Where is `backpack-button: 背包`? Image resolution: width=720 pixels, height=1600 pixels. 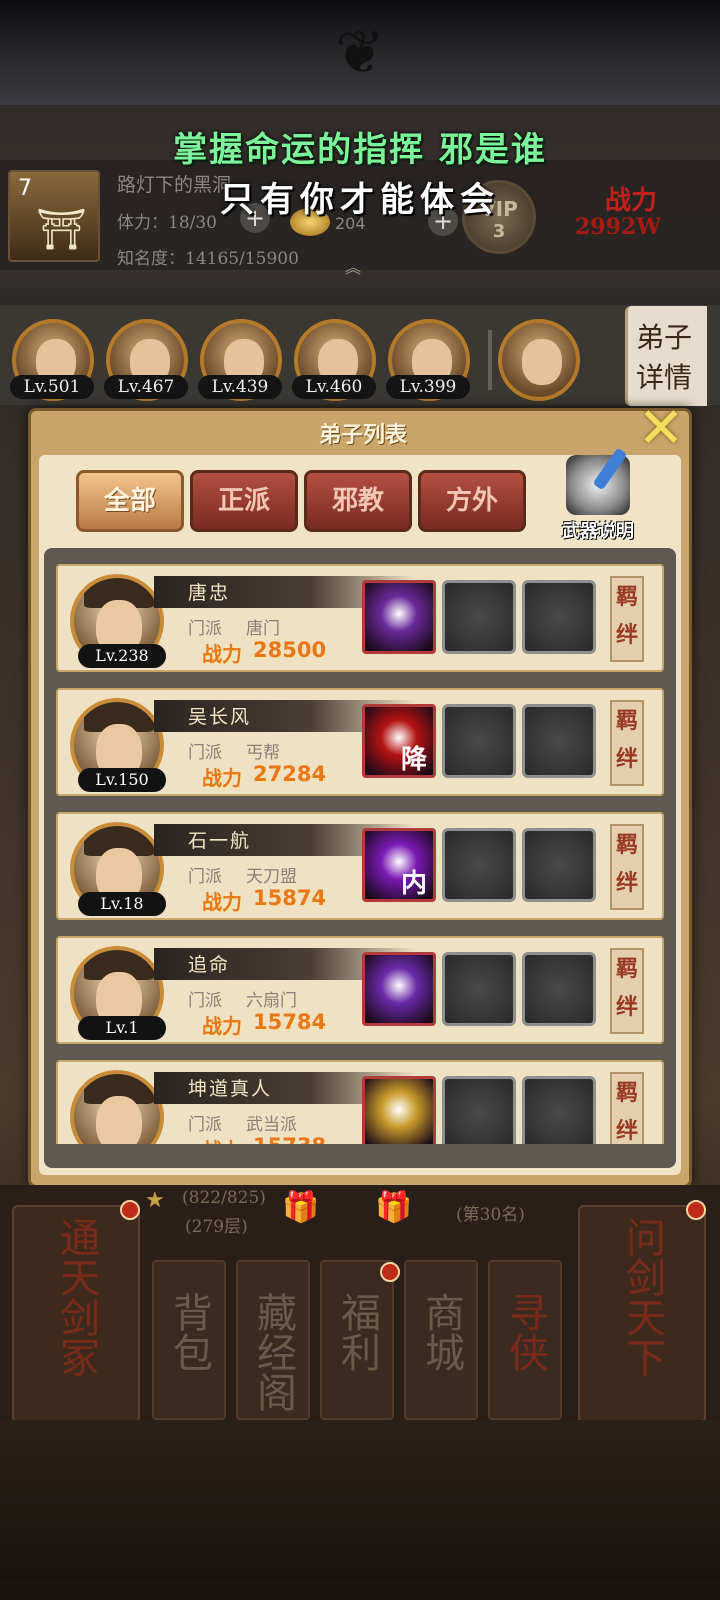
backpack-button: 背包 is located at coordinates (189, 1340).